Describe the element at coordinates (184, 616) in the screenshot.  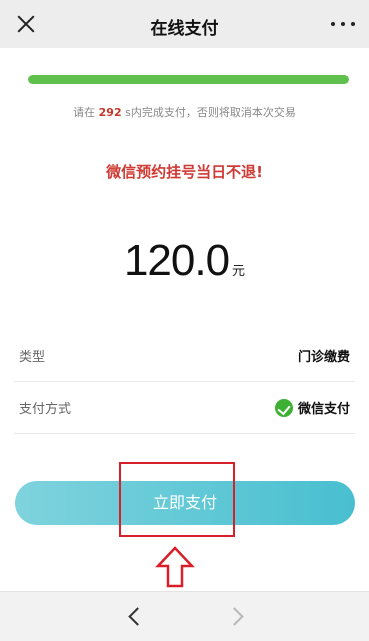
I see `bottom-nav-bar` at that location.